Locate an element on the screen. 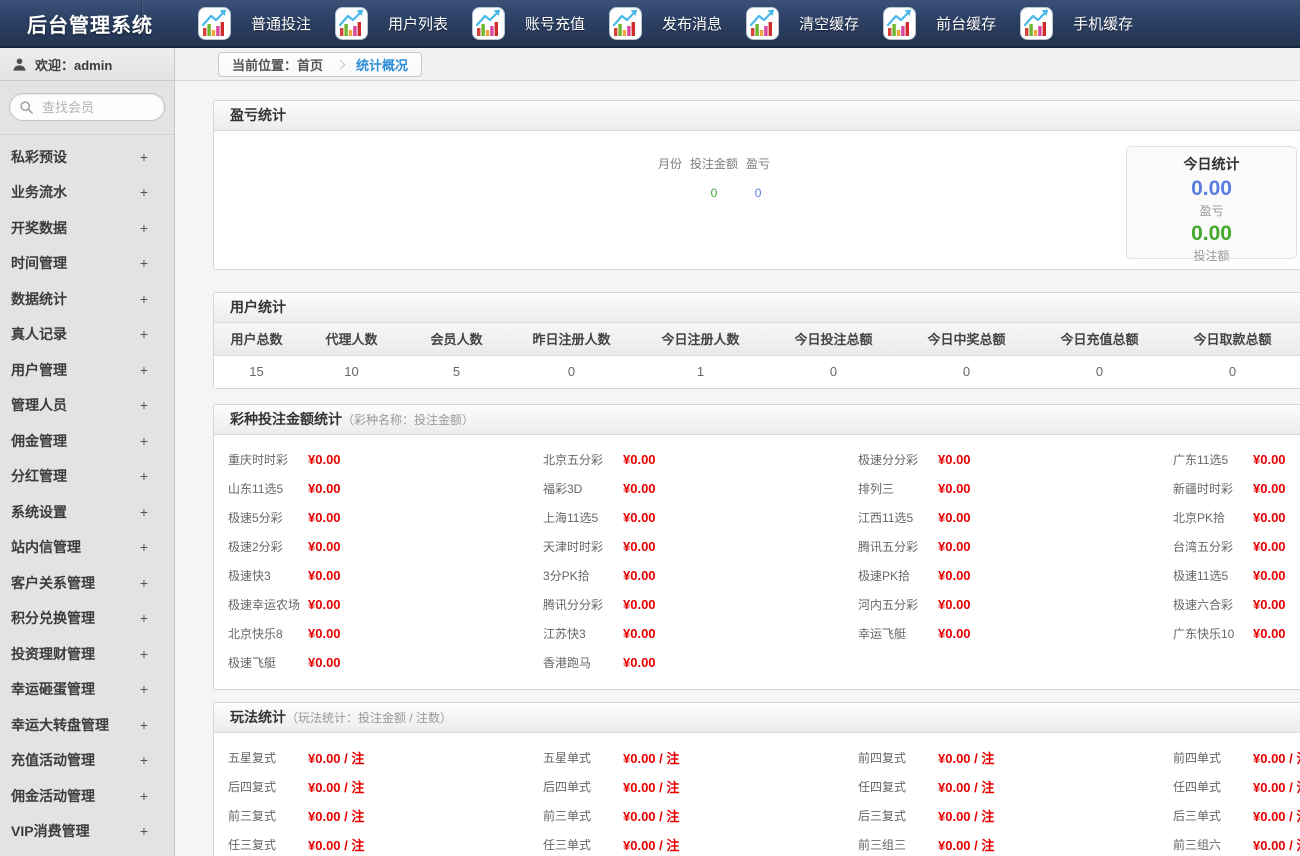 Image resolution: width=1300 pixels, height=856 pixels. topnav-item-front-cache: 前台缓存 is located at coordinates (940, 23).